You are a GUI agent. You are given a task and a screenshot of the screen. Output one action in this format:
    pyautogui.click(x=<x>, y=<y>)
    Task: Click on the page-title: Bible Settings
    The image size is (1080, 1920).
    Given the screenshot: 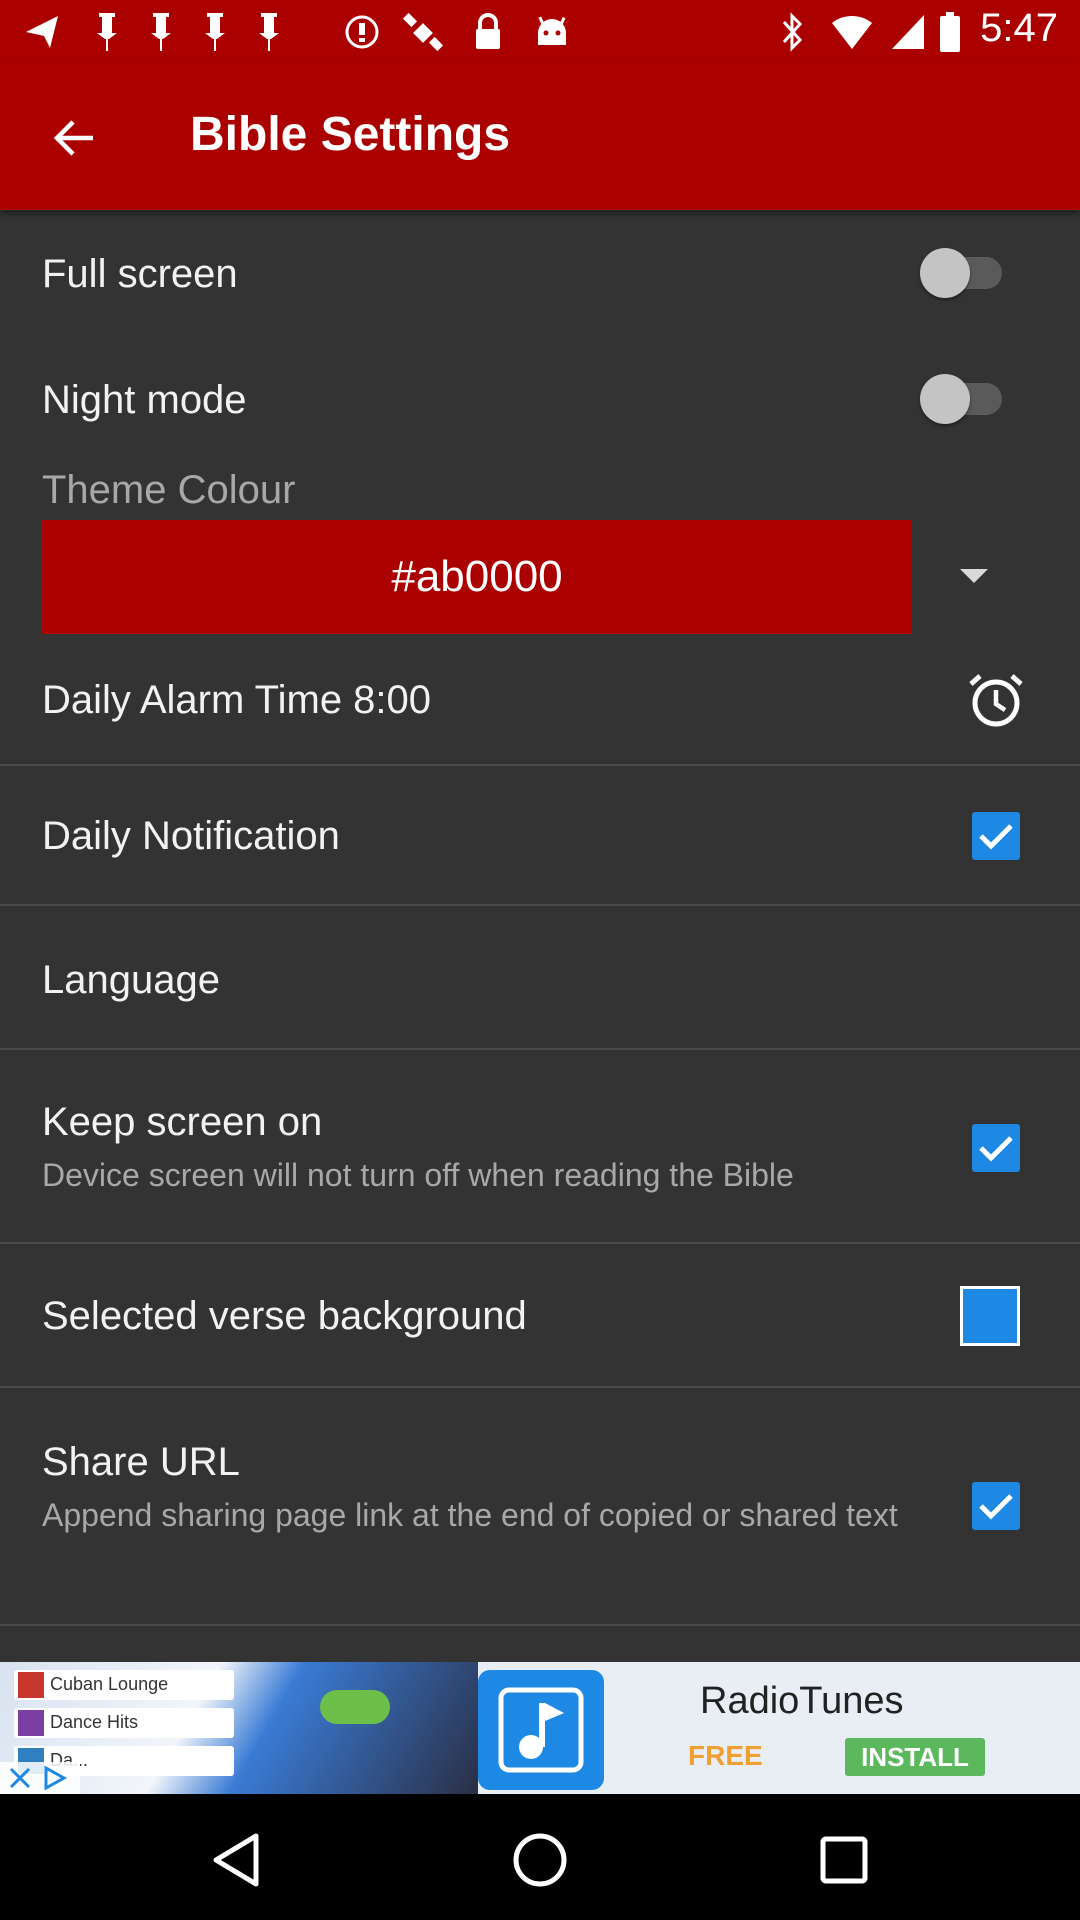 What is the action you would take?
    pyautogui.click(x=350, y=134)
    